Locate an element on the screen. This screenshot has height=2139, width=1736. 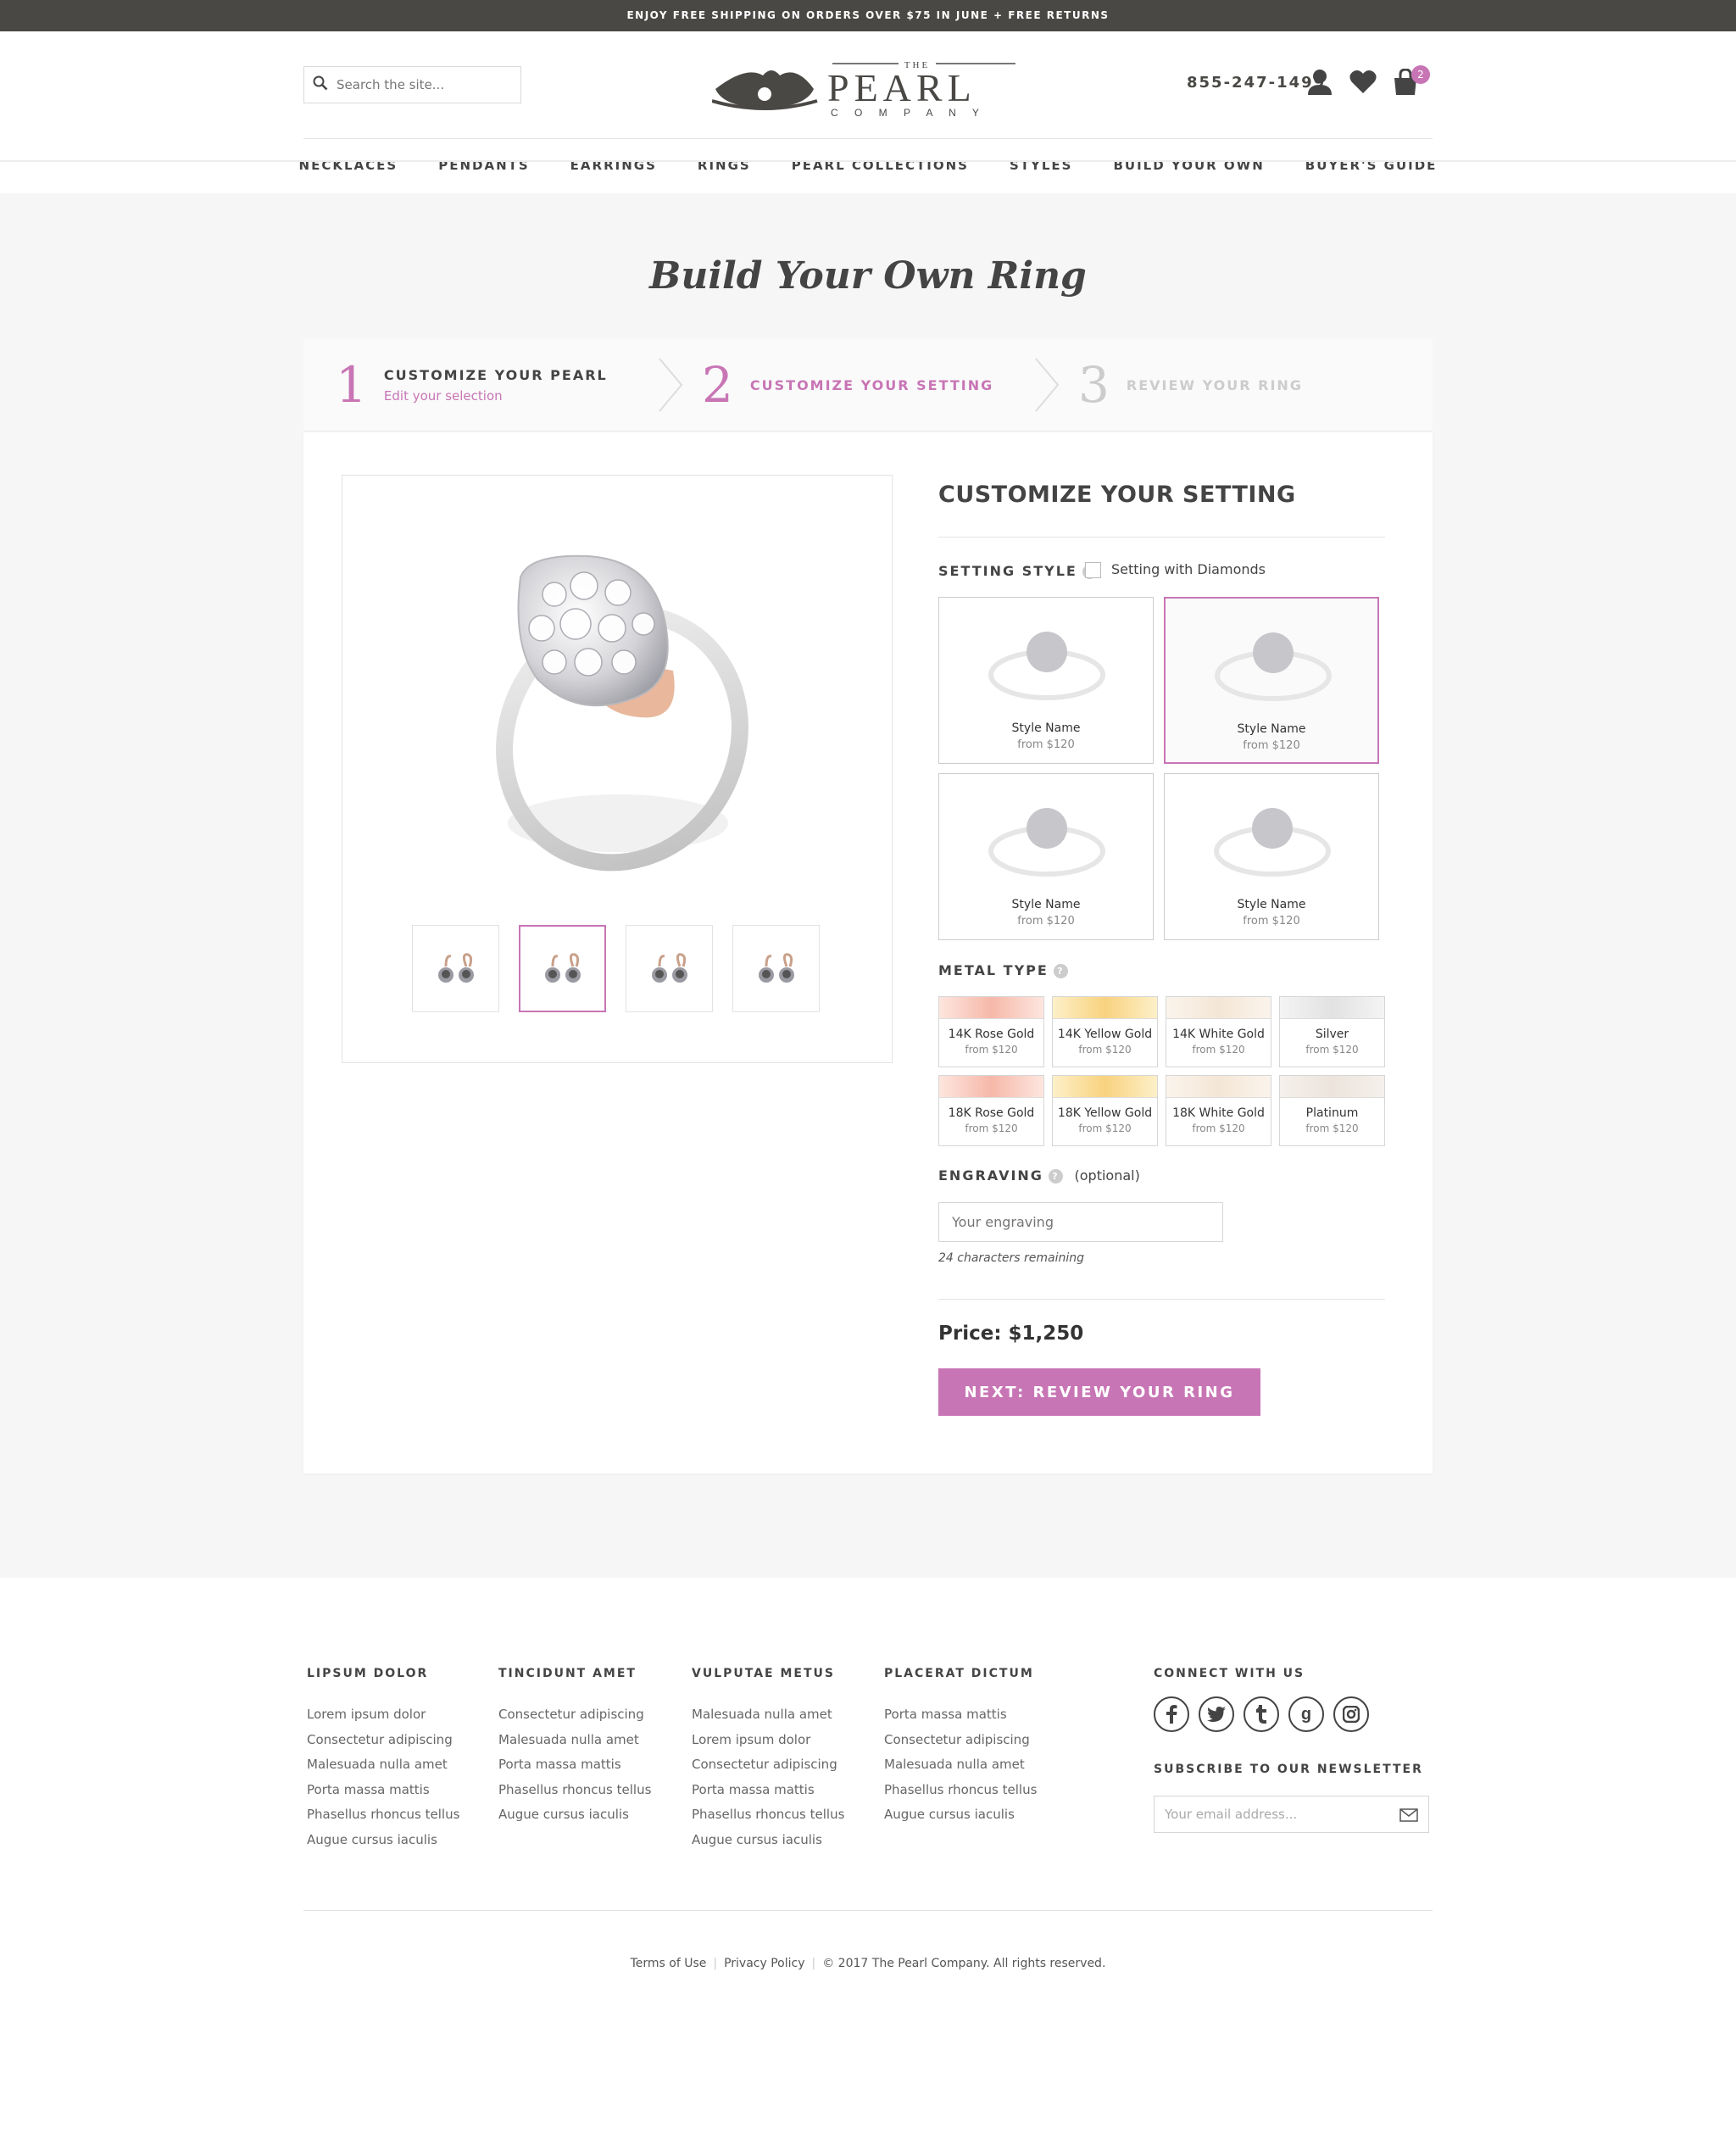
engraving-chars-remaining: 24 characters remaining is located at coordinates (1011, 1258).